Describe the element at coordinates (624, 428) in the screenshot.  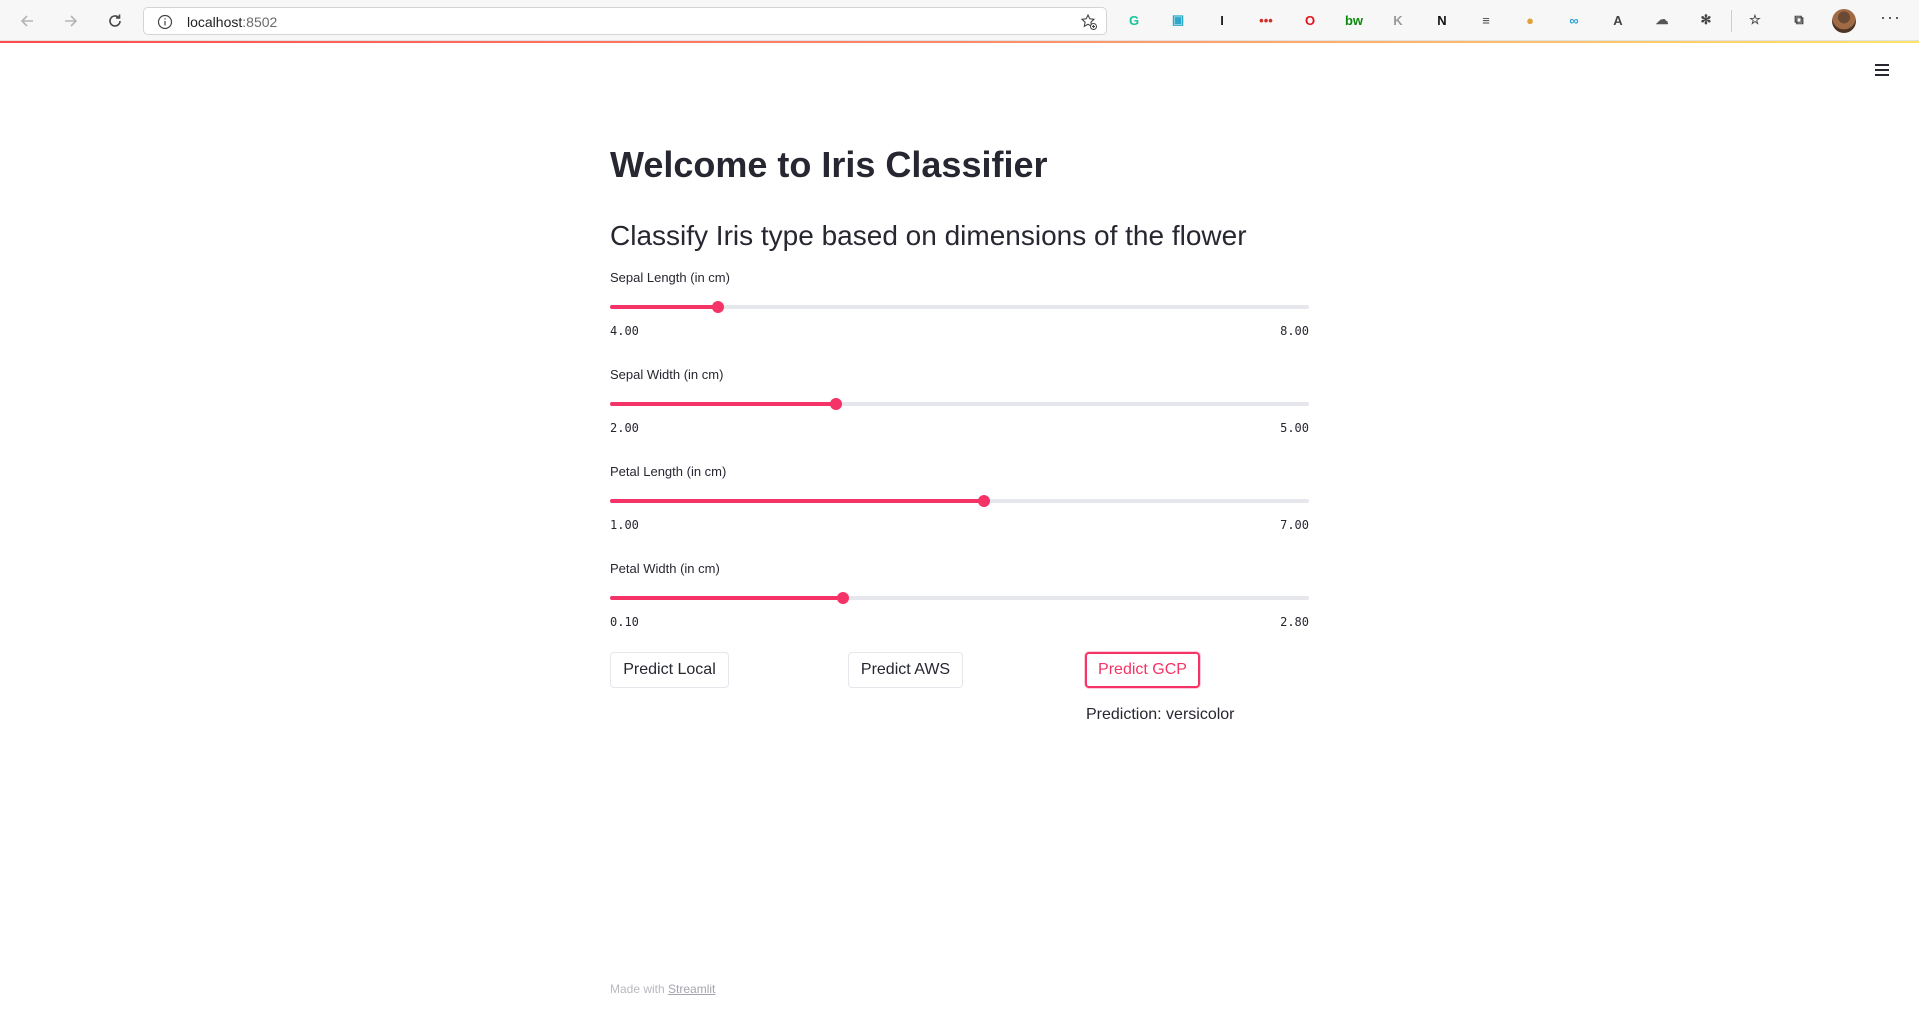
I see `slider-min: 2.00` at that location.